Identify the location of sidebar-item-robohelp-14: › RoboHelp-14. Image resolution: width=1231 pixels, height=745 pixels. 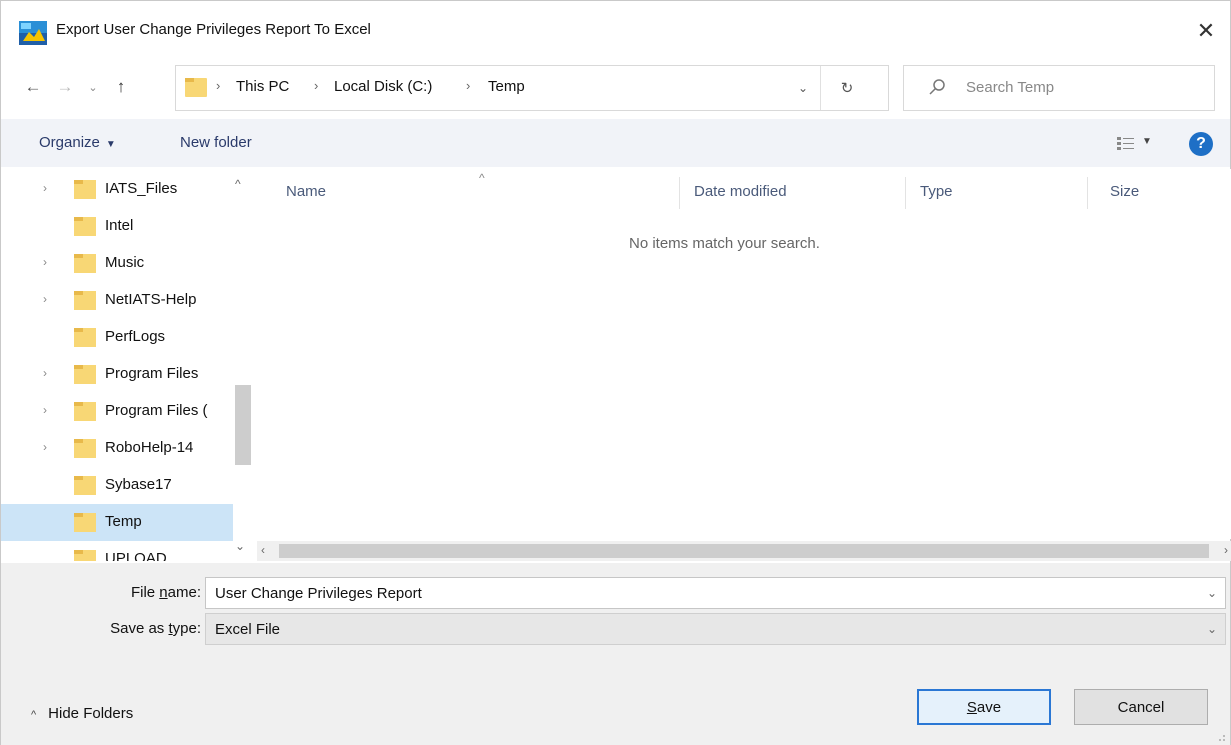
(117, 448).